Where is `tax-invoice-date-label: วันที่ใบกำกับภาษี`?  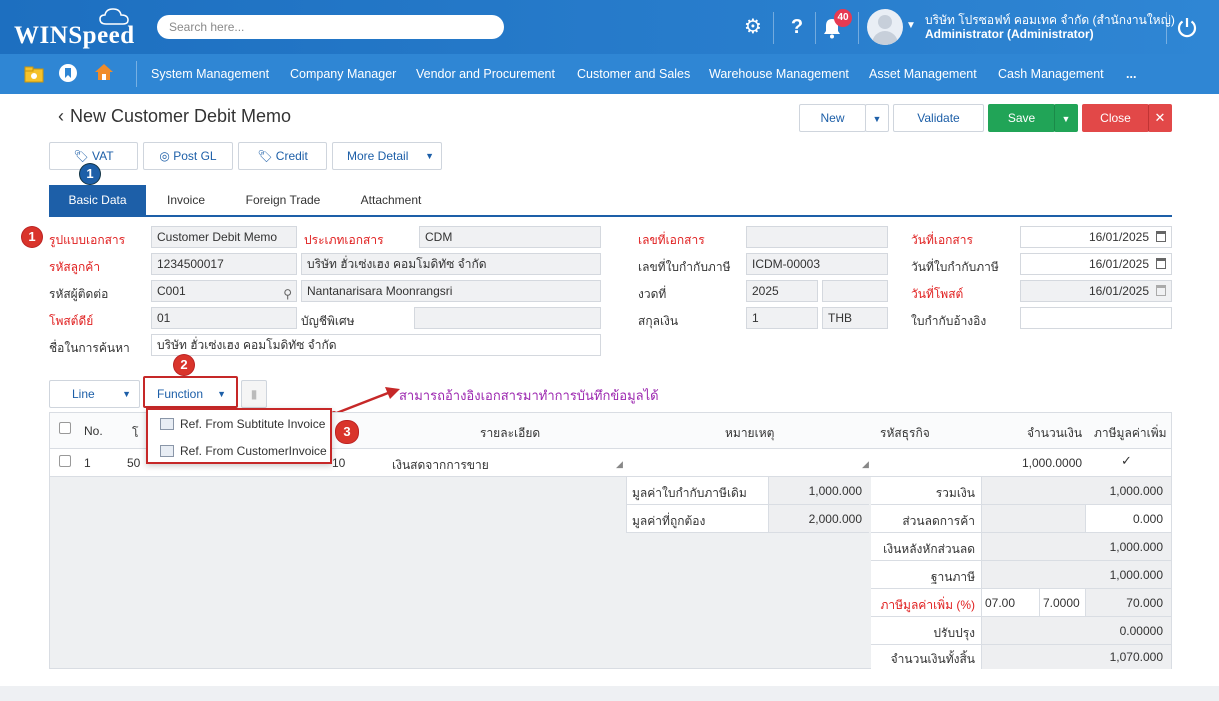
tax-invoice-date-label: วันที่ใบกำกับภาษี is located at coordinates (955, 267).